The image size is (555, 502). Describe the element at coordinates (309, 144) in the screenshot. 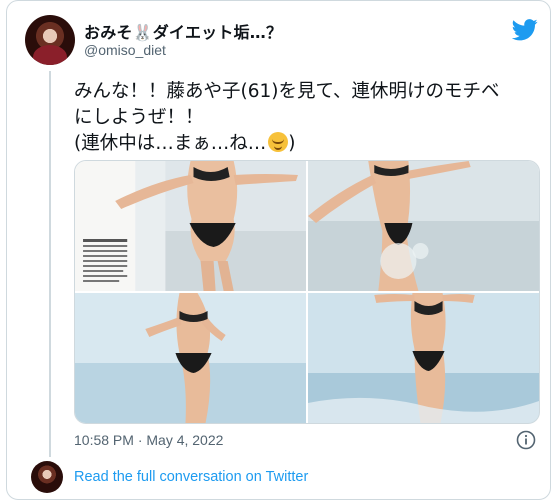

I see `tweet-line-3: (連休中は…まぁ…ね…)` at that location.